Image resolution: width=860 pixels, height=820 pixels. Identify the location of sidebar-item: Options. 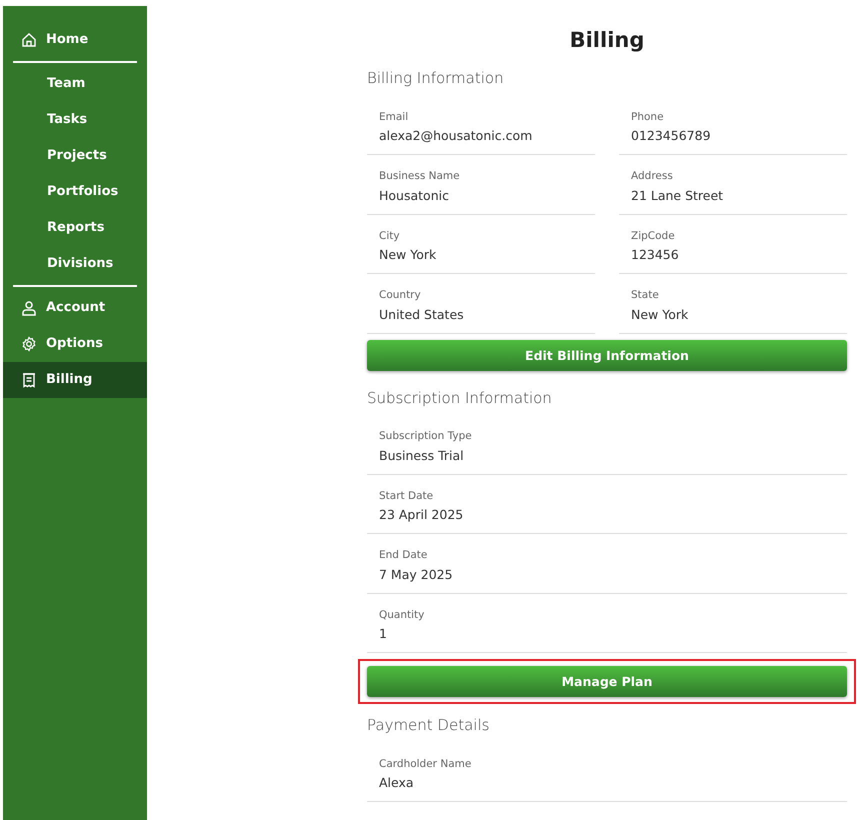
(53, 344).